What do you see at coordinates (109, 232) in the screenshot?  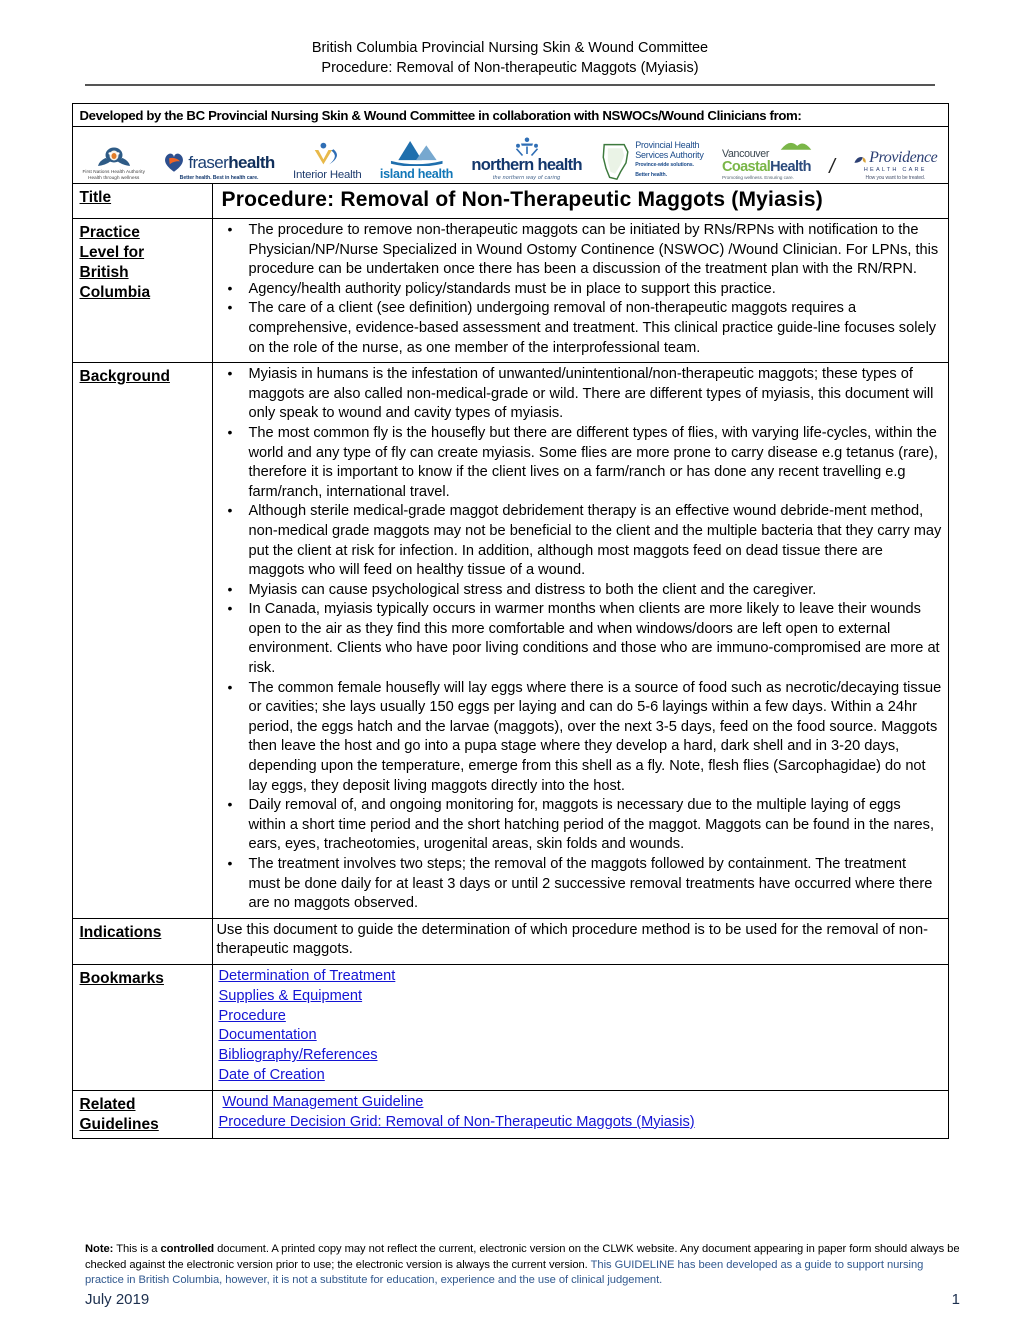 I see `practice-level-label-line-1: Practice` at bounding box center [109, 232].